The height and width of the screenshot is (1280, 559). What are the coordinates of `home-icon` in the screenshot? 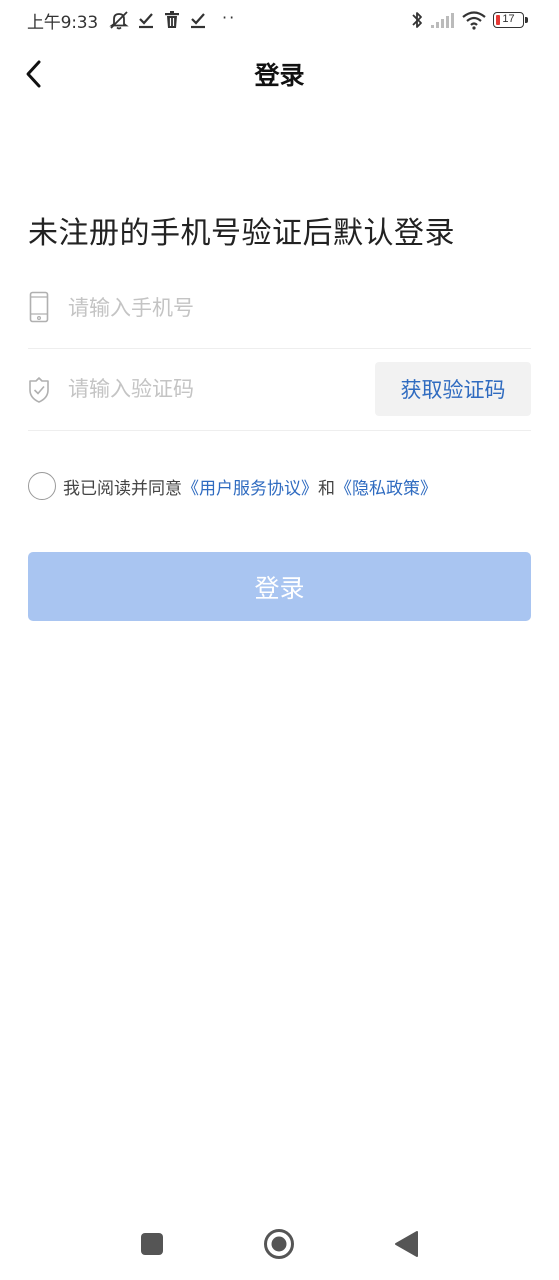 It's located at (279, 1244).